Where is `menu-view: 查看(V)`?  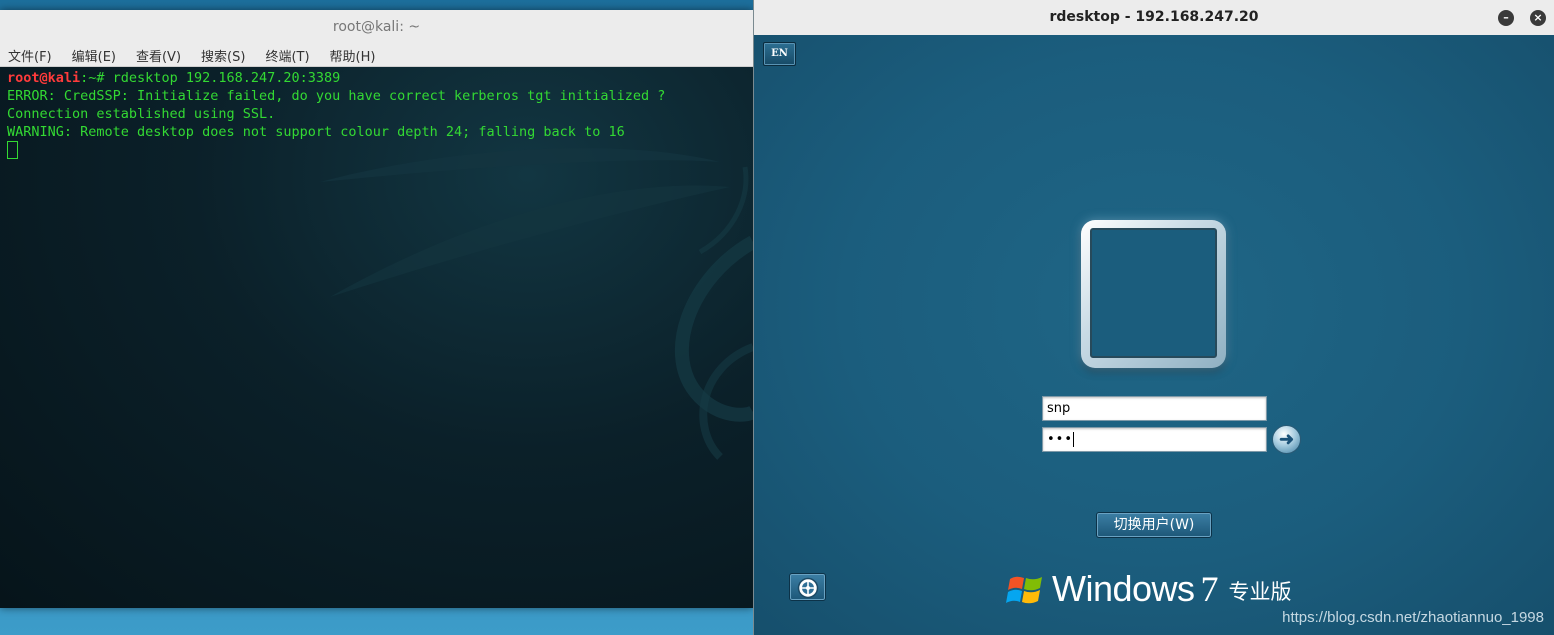 menu-view: 查看(V) is located at coordinates (158, 55).